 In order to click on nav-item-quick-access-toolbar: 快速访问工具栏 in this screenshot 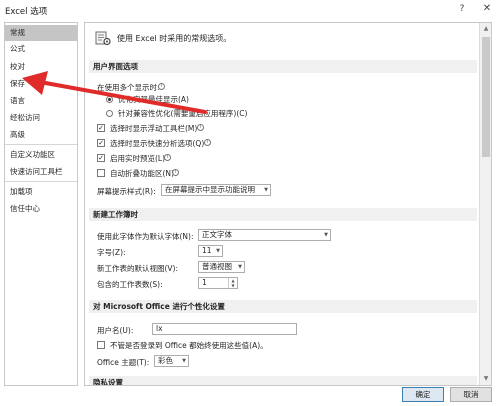, I will do `click(41, 172)`.